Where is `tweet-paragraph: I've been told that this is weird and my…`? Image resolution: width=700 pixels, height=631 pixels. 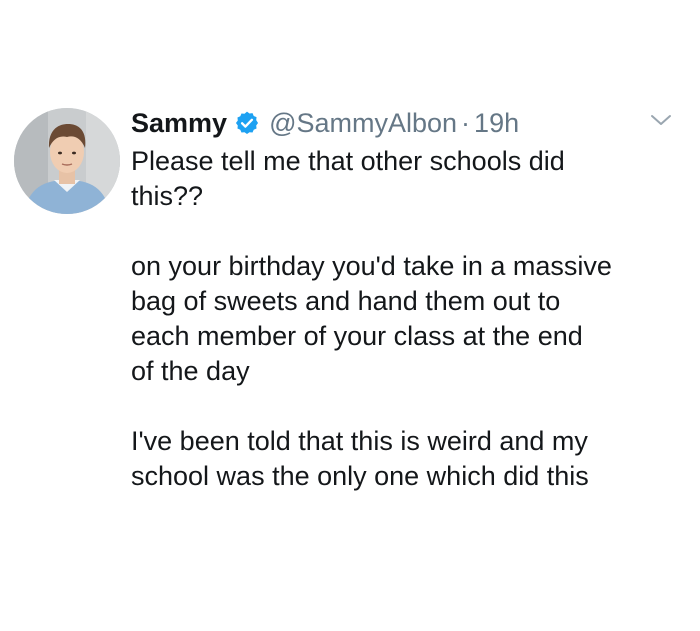 tweet-paragraph: I've been told that this is weird and my… is located at coordinates (360, 458).